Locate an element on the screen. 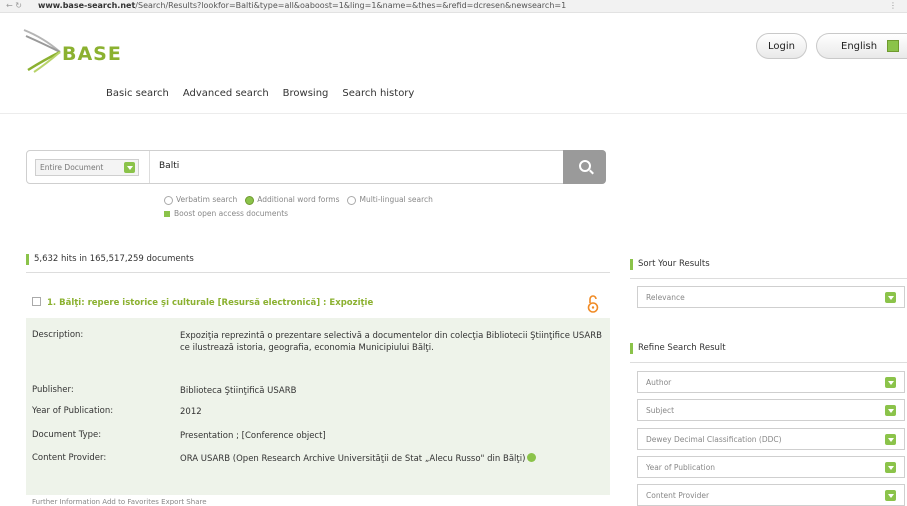  option-multilingual-label: Multi-lingual search is located at coordinates (396, 199).